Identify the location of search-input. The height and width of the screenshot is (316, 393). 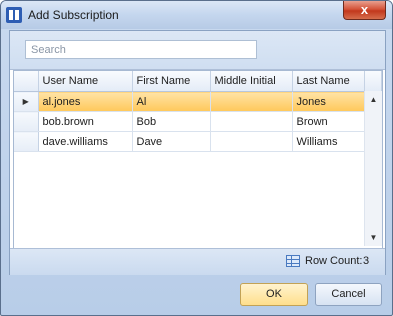
(141, 49).